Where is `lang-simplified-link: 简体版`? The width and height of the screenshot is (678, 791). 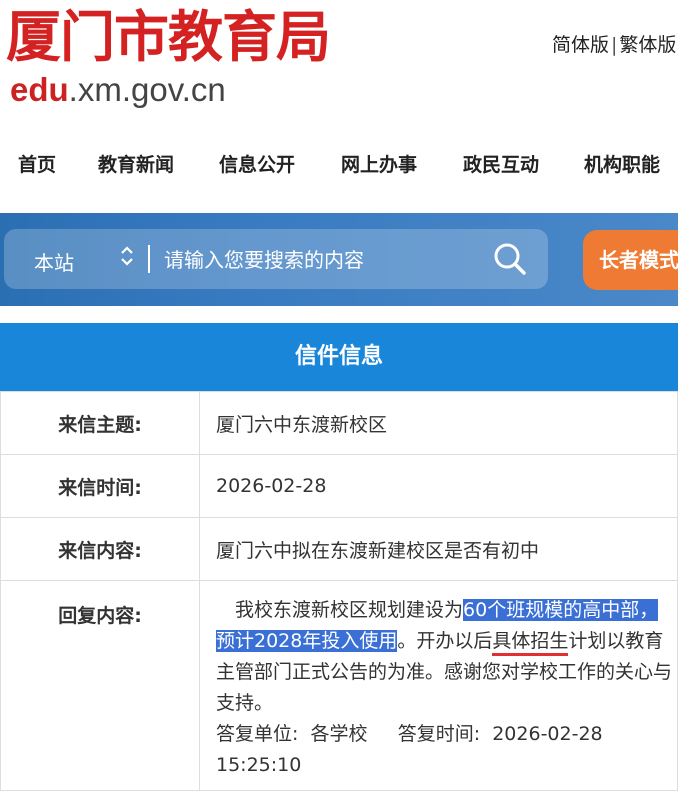
lang-simplified-link: 简体版 is located at coordinates (580, 45).